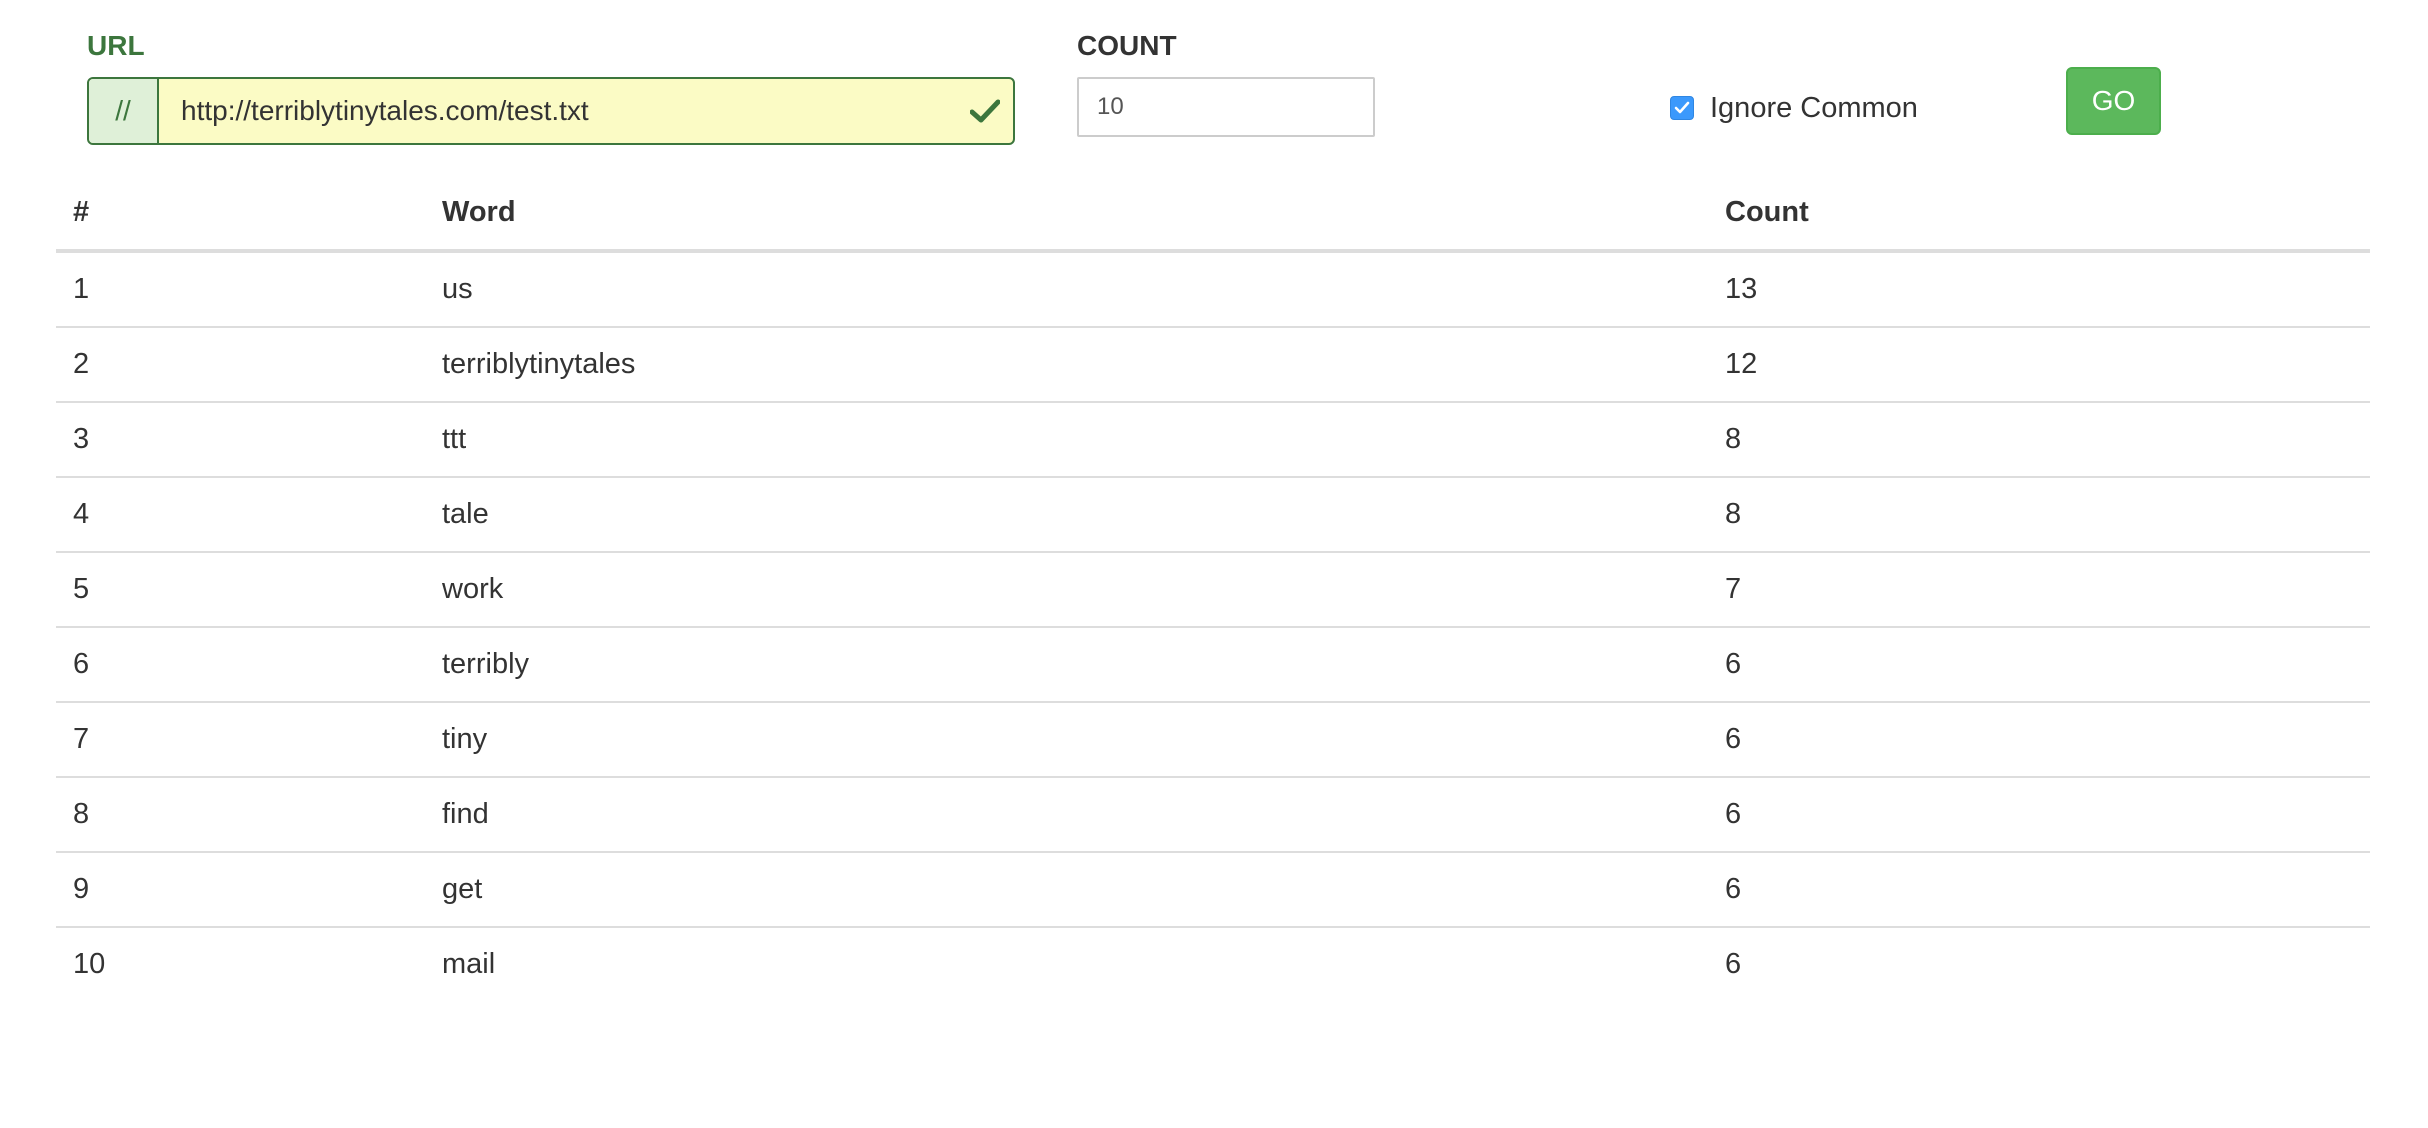 The image size is (2428, 1128). Describe the element at coordinates (240, 589) in the screenshot. I see `row-index: 5` at that location.